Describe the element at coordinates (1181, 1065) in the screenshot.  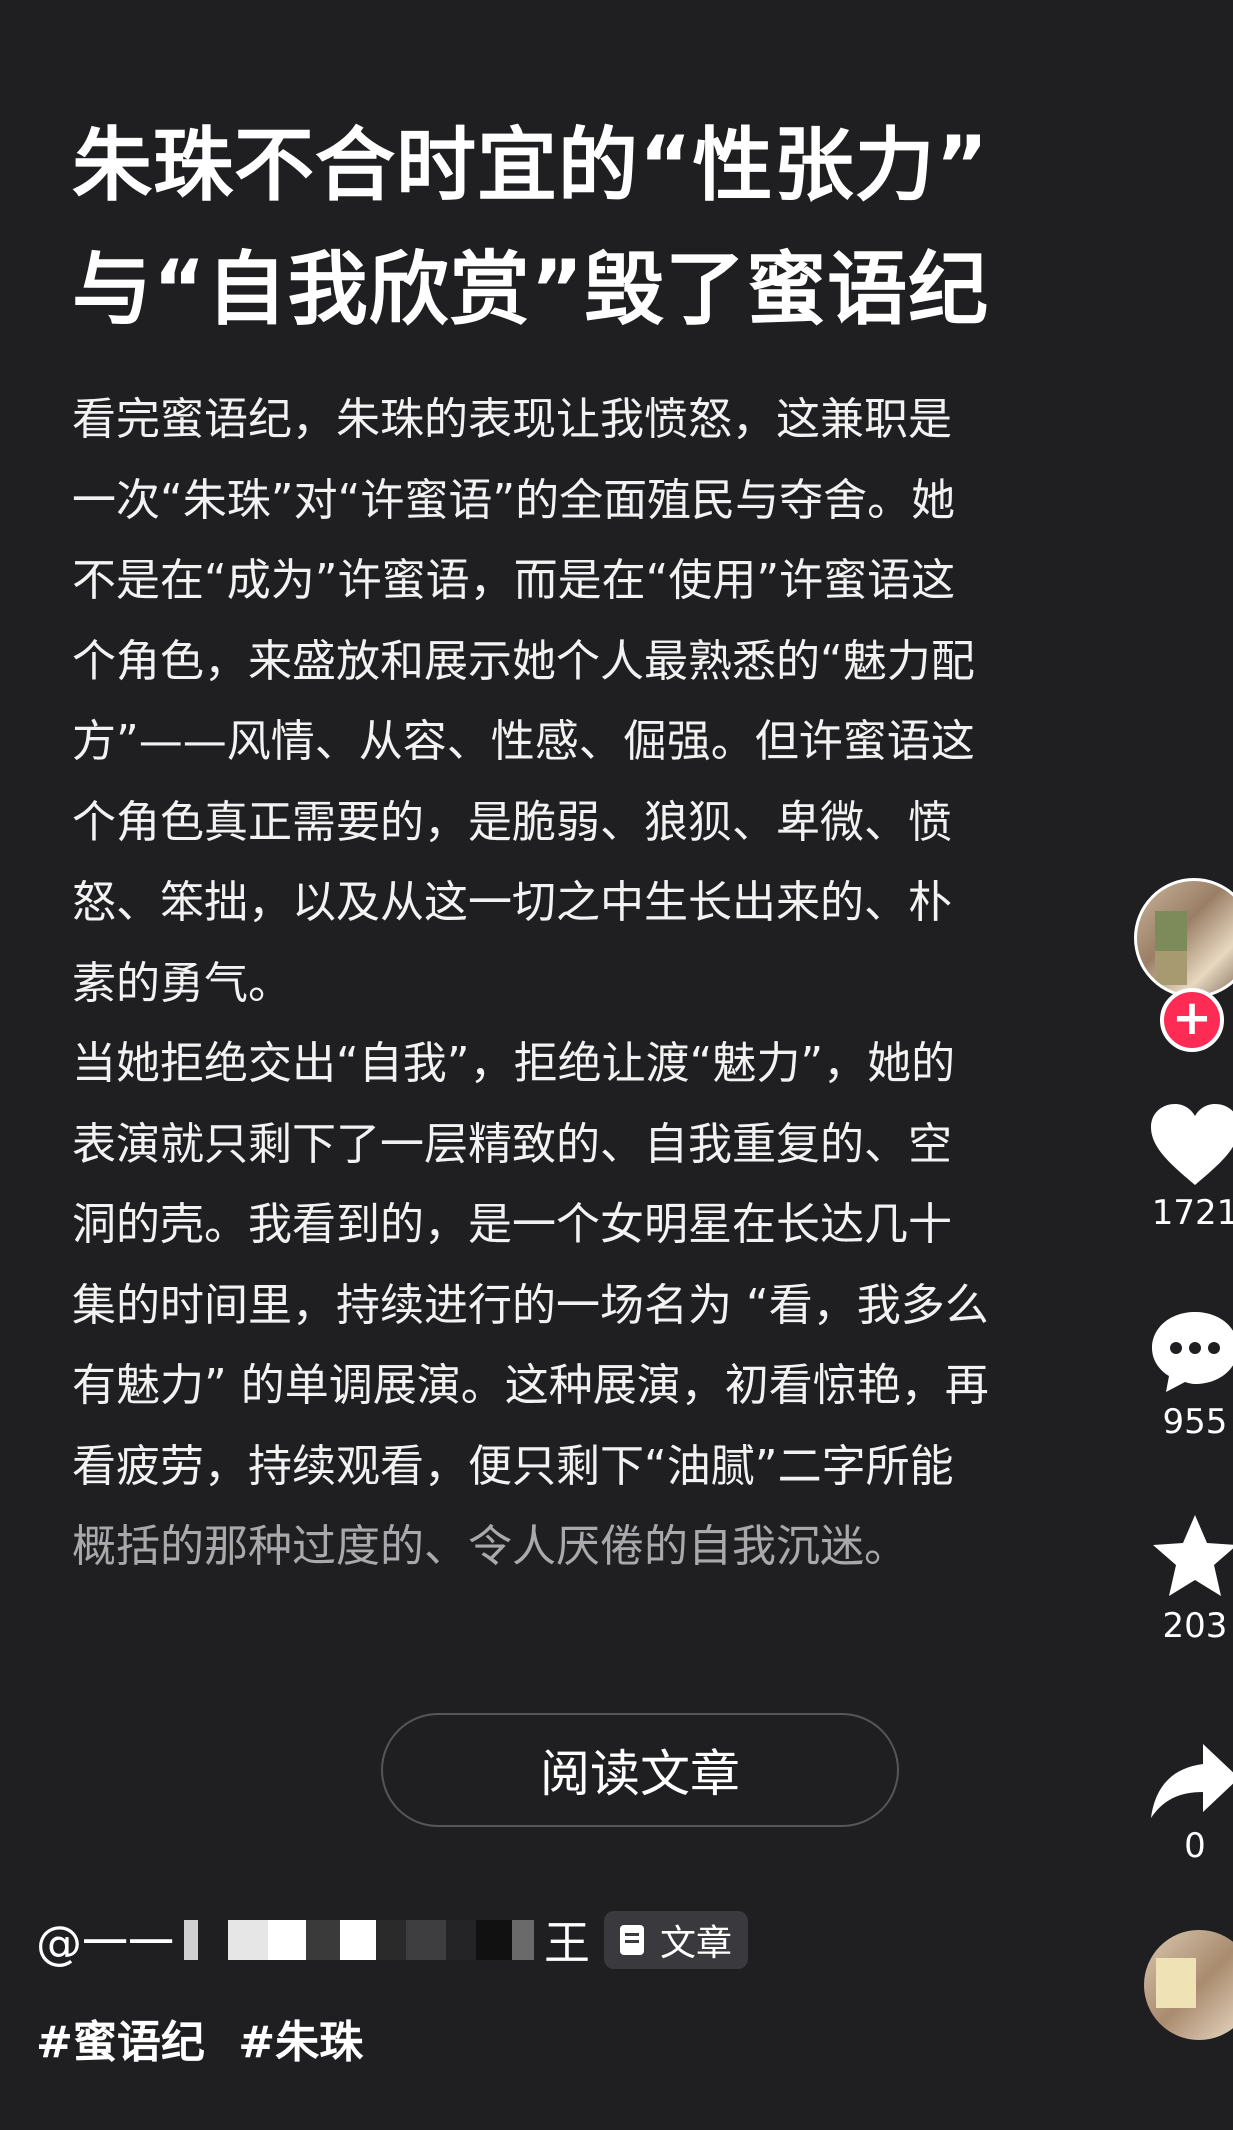
I see `action-rail: + 1721 955 203 0` at that location.